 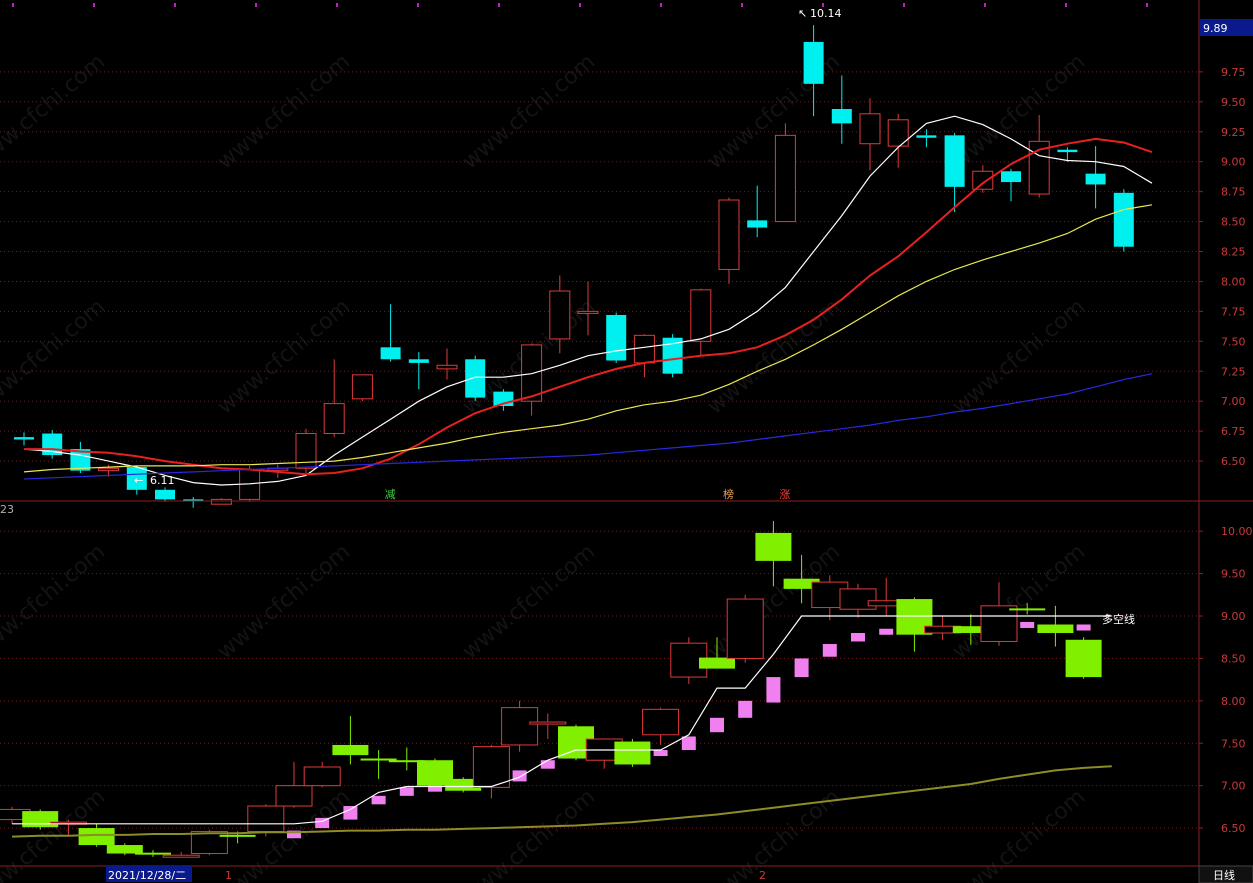 What do you see at coordinates (1233, 102) in the screenshot?
I see `y-tick-label: 9.50` at bounding box center [1233, 102].